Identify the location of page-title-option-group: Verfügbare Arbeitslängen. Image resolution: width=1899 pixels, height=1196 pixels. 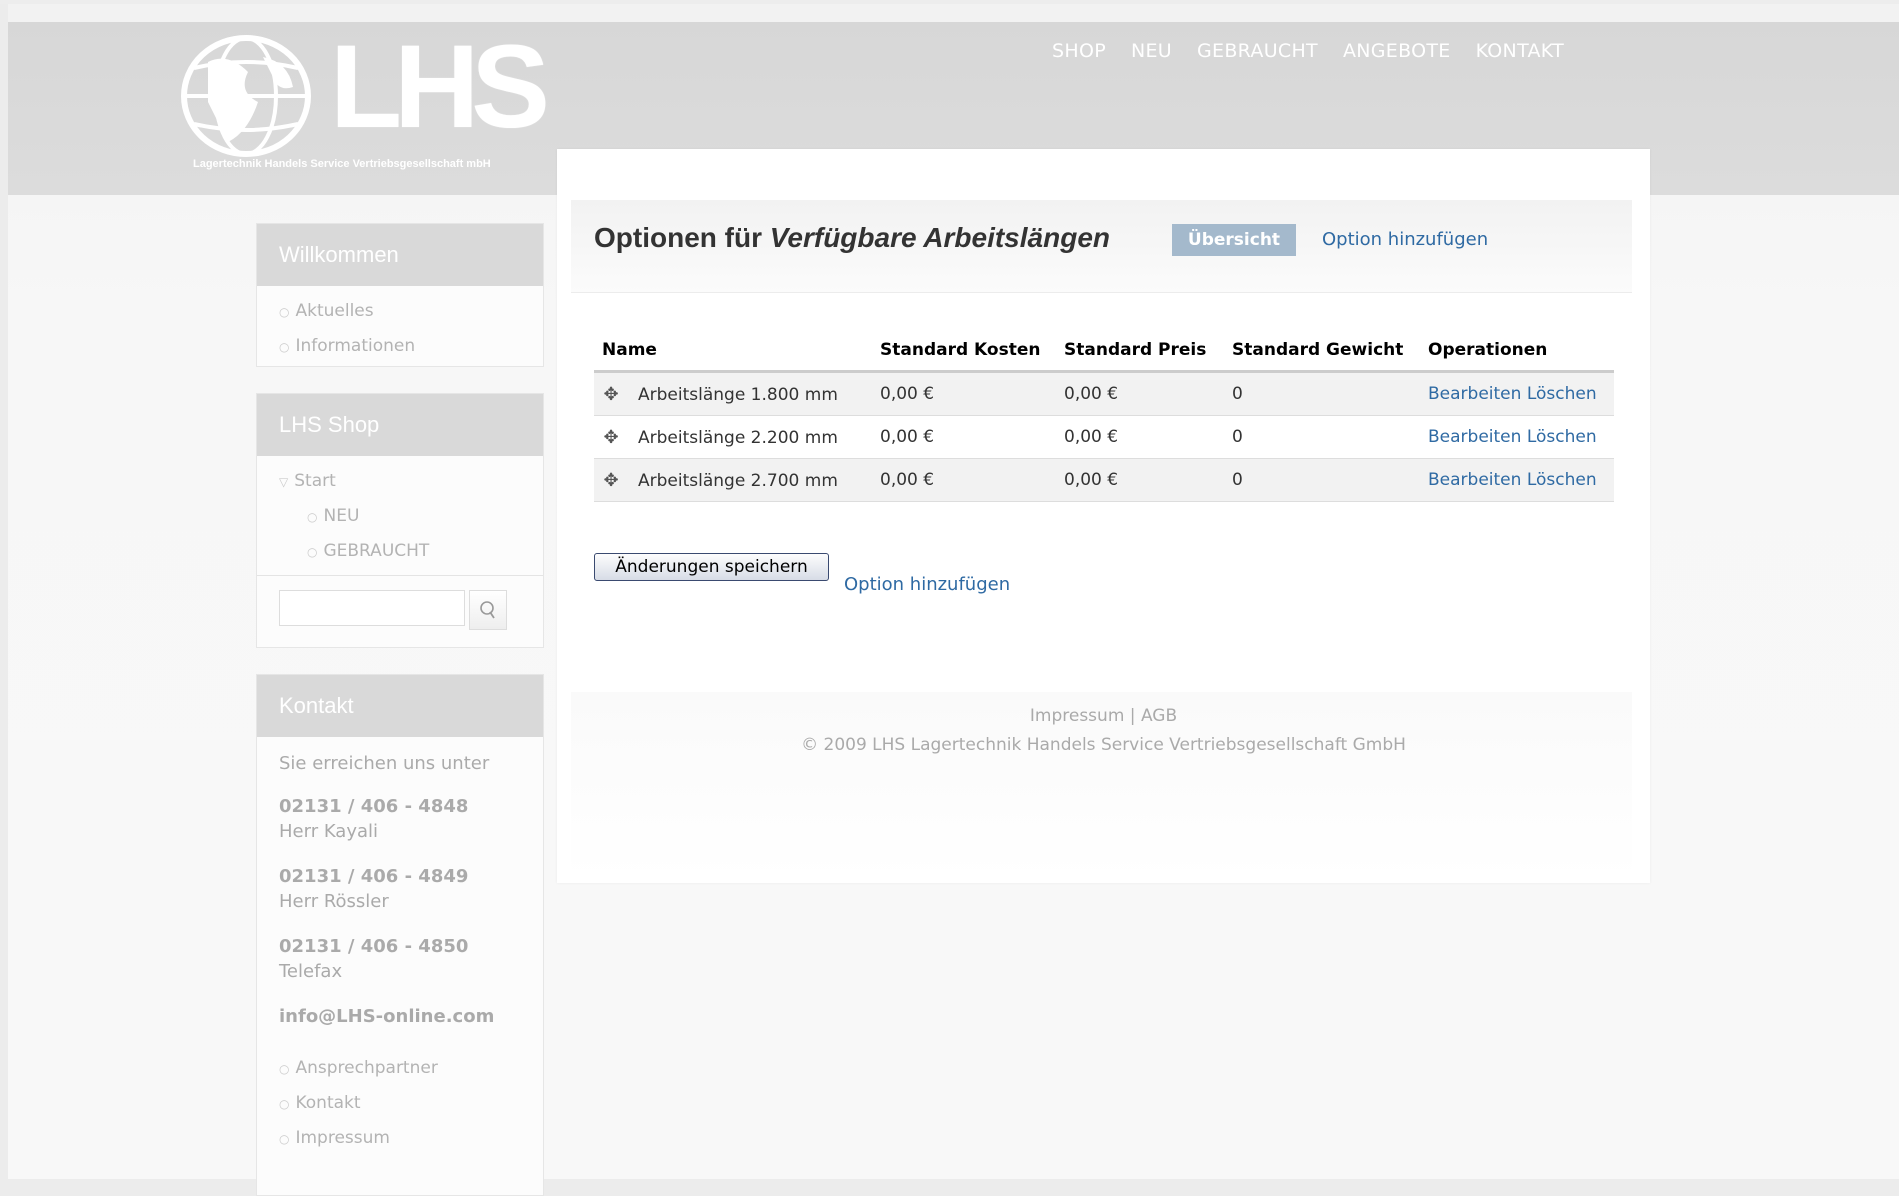
(939, 237).